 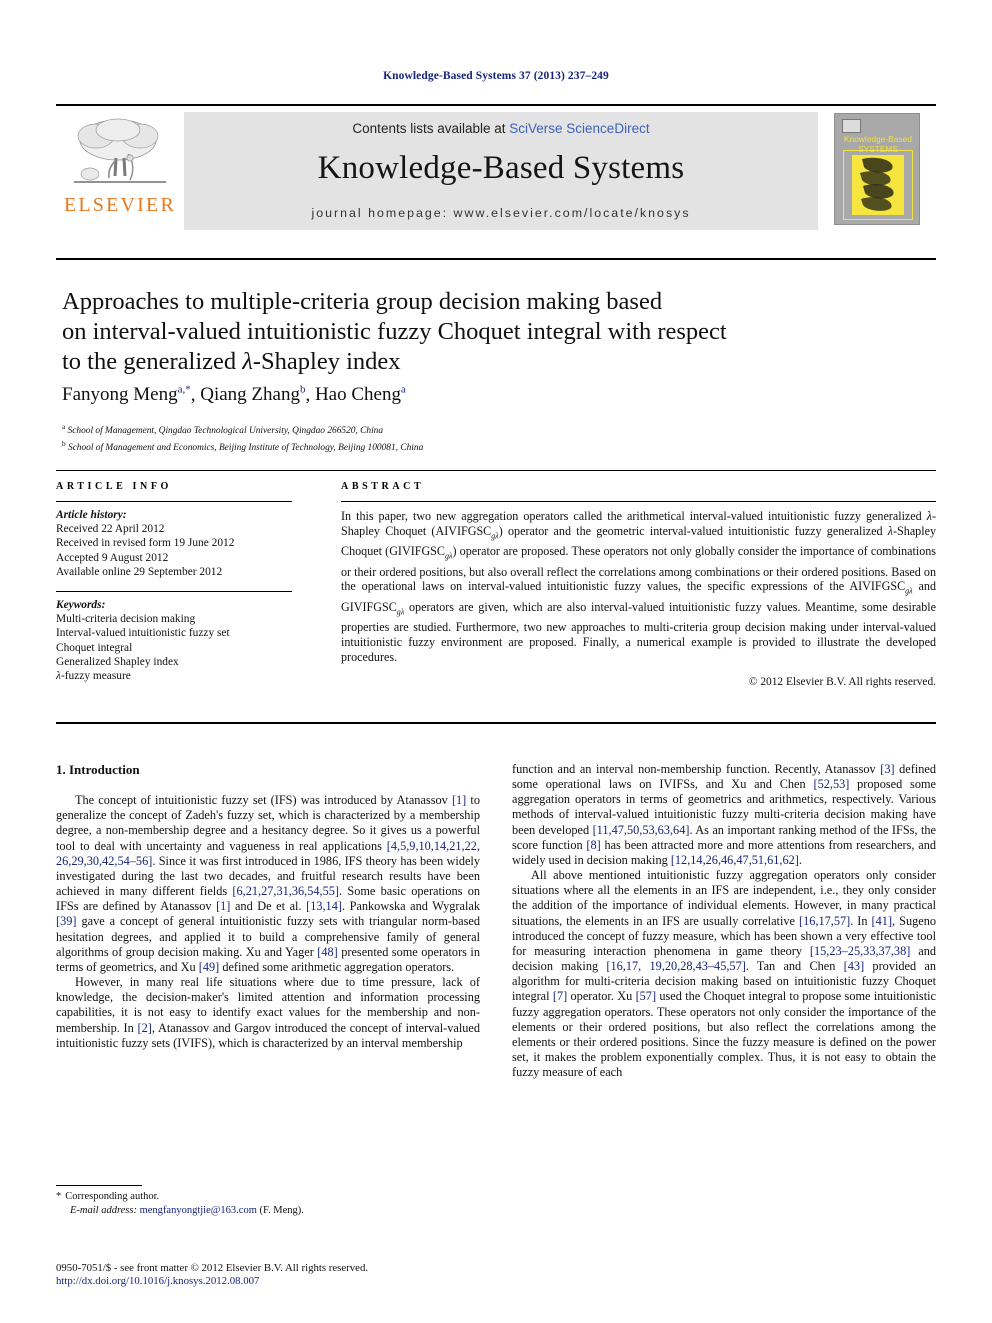 What do you see at coordinates (93, 676) in the screenshot?
I see `keyword-item: λ-fuzzy measure` at bounding box center [93, 676].